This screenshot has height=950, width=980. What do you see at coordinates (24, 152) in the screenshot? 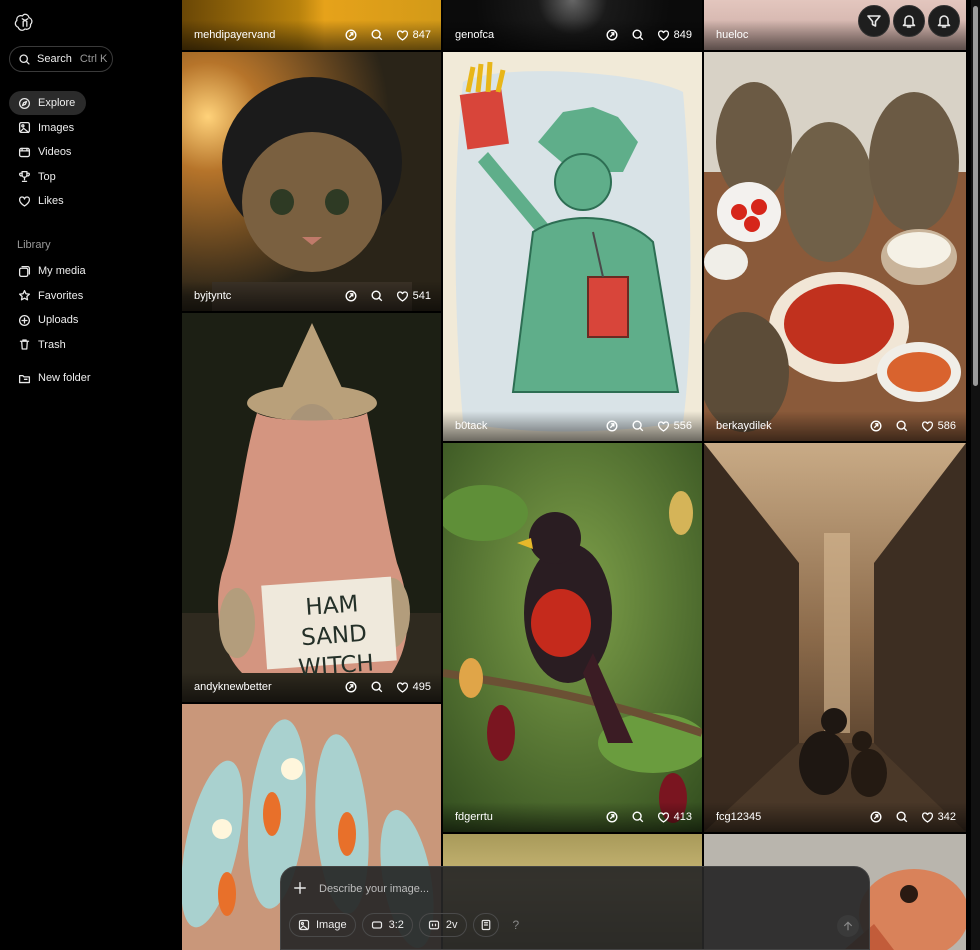
I see `video-icon` at bounding box center [24, 152].